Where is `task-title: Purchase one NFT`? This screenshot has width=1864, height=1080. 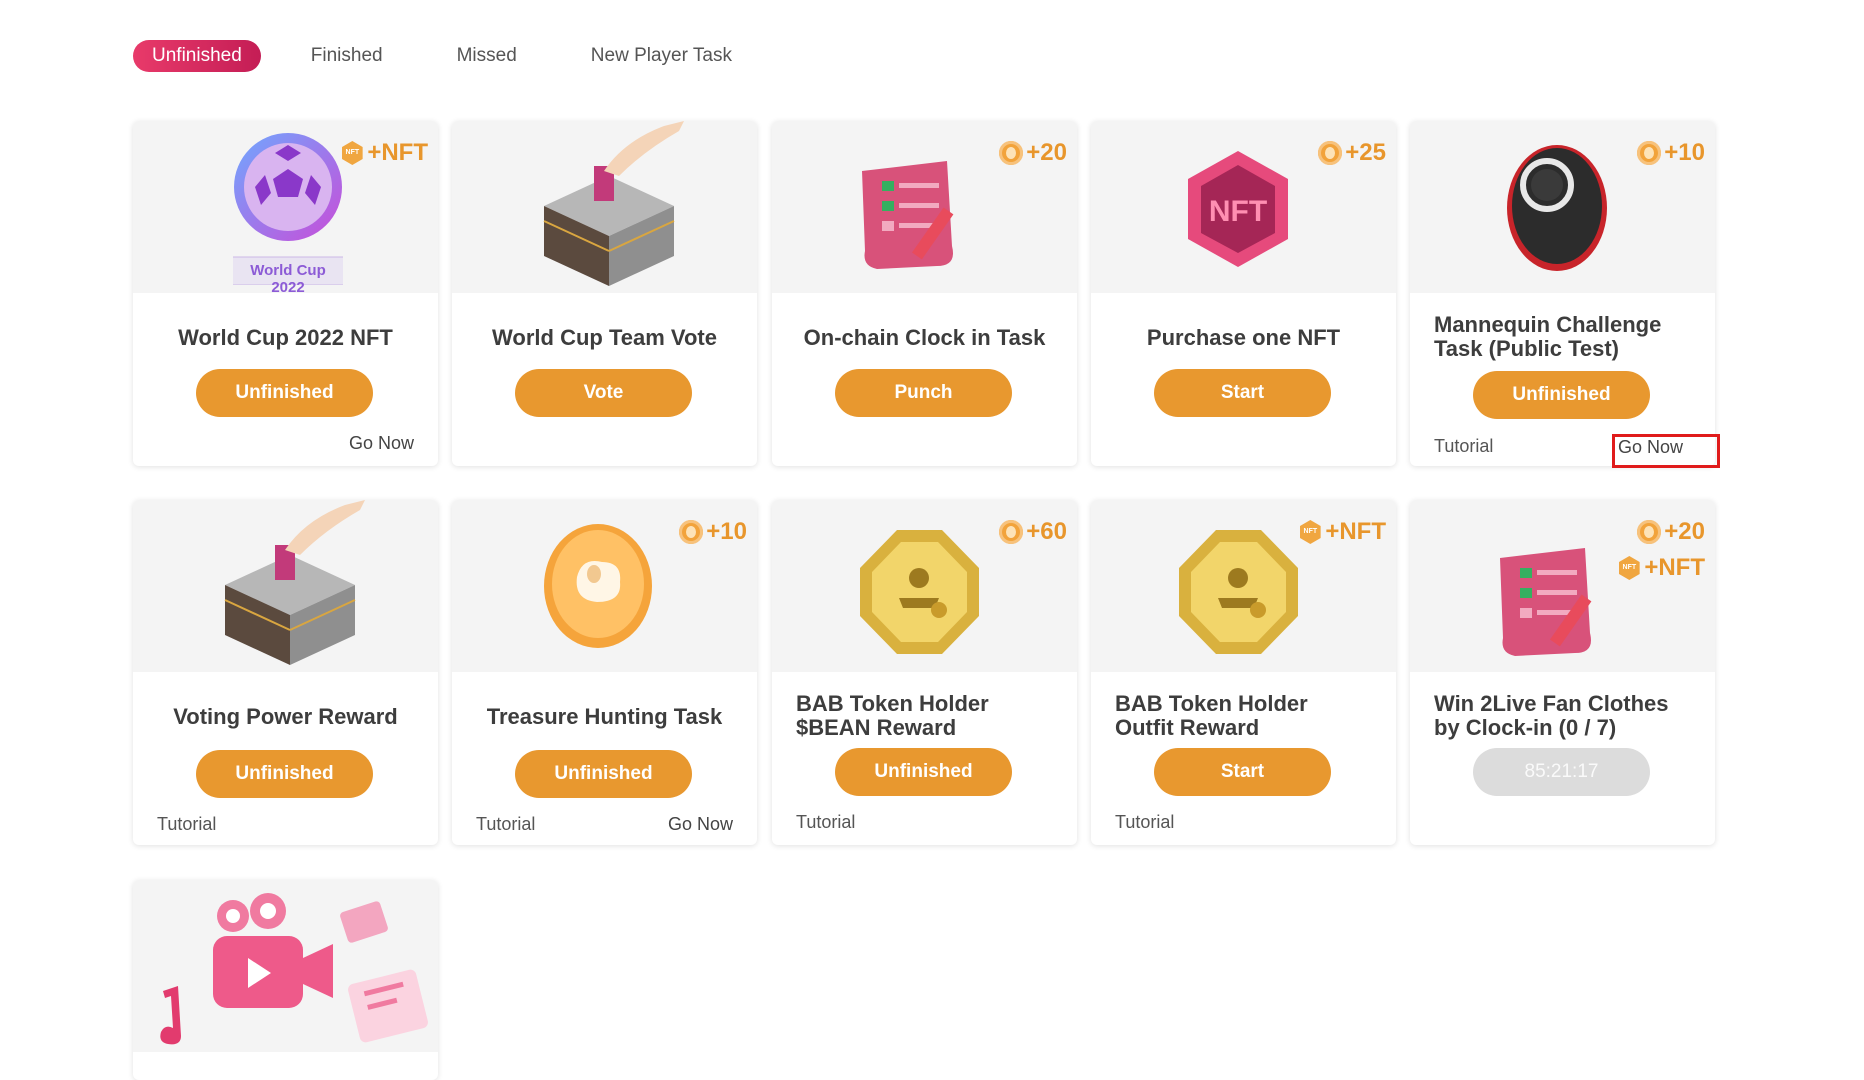 task-title: Purchase one NFT is located at coordinates (1243, 337).